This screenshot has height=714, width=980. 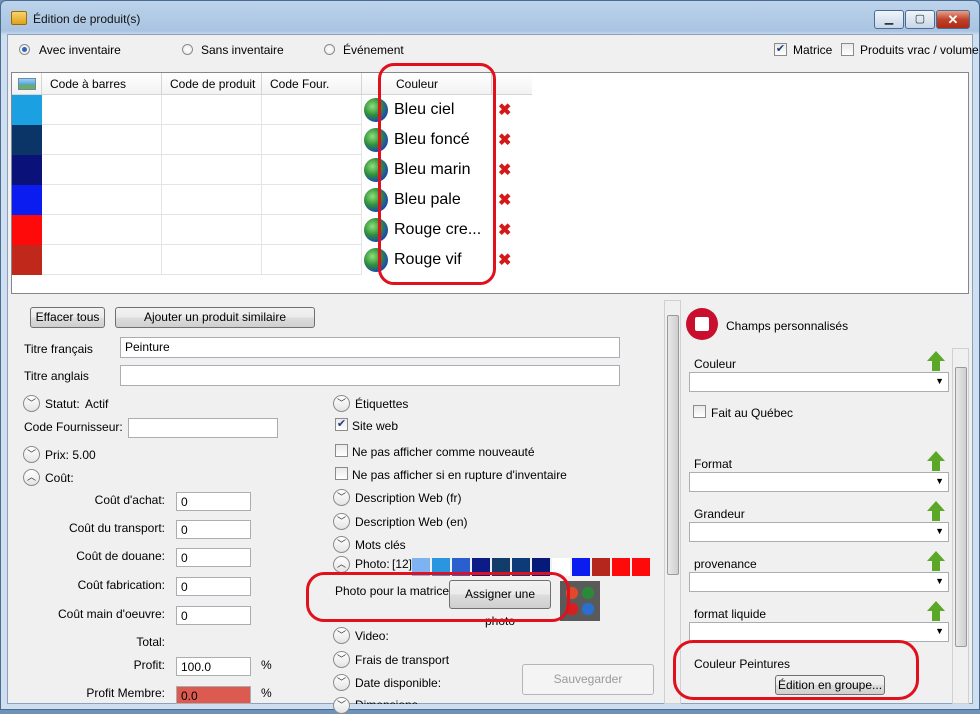 What do you see at coordinates (847, 49) in the screenshot?
I see `vrac-checkbox` at bounding box center [847, 49].